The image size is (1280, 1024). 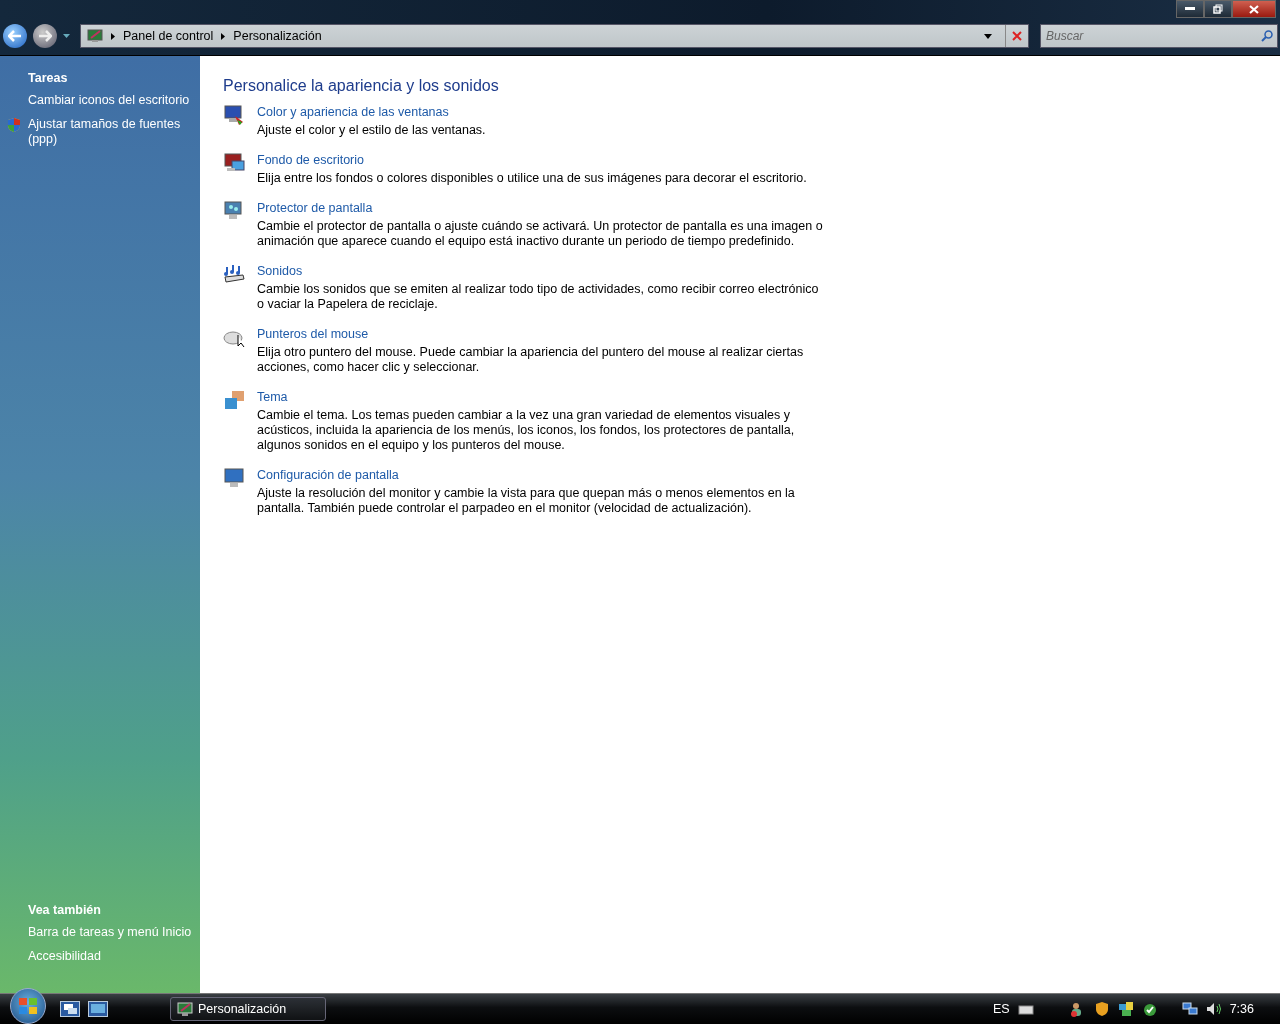 What do you see at coordinates (988, 36) in the screenshot?
I see `dropdown-icon` at bounding box center [988, 36].